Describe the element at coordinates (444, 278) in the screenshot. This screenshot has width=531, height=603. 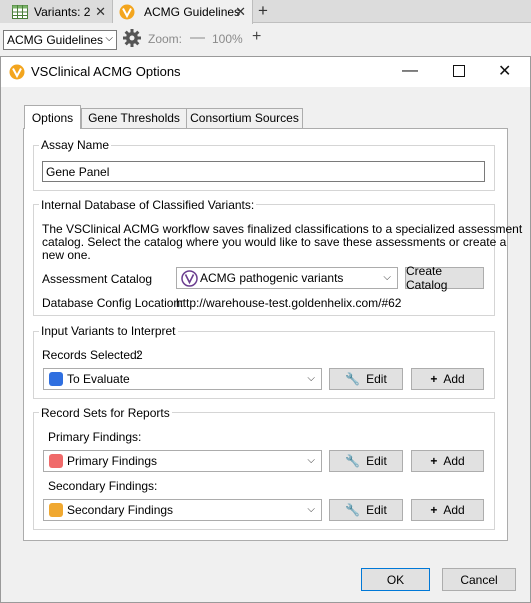
I see `create-catalog-button: Create Catalog` at that location.